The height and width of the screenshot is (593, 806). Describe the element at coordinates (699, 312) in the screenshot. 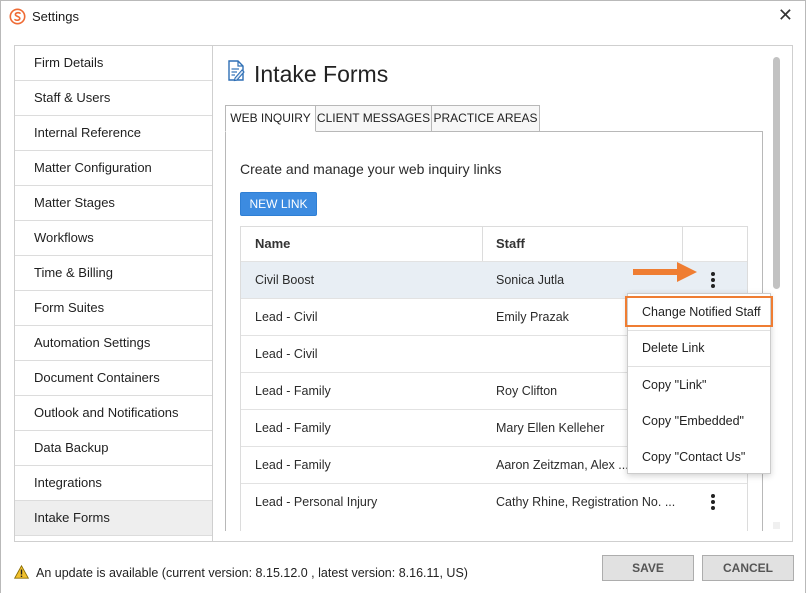

I see `menu-item-change-notified-staff: Change Notified Staff` at that location.